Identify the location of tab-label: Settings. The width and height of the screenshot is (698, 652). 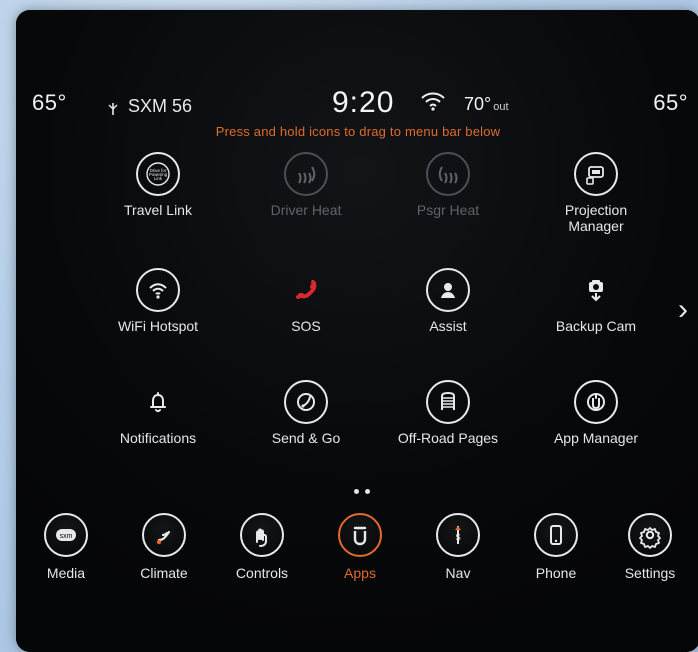
(650, 573).